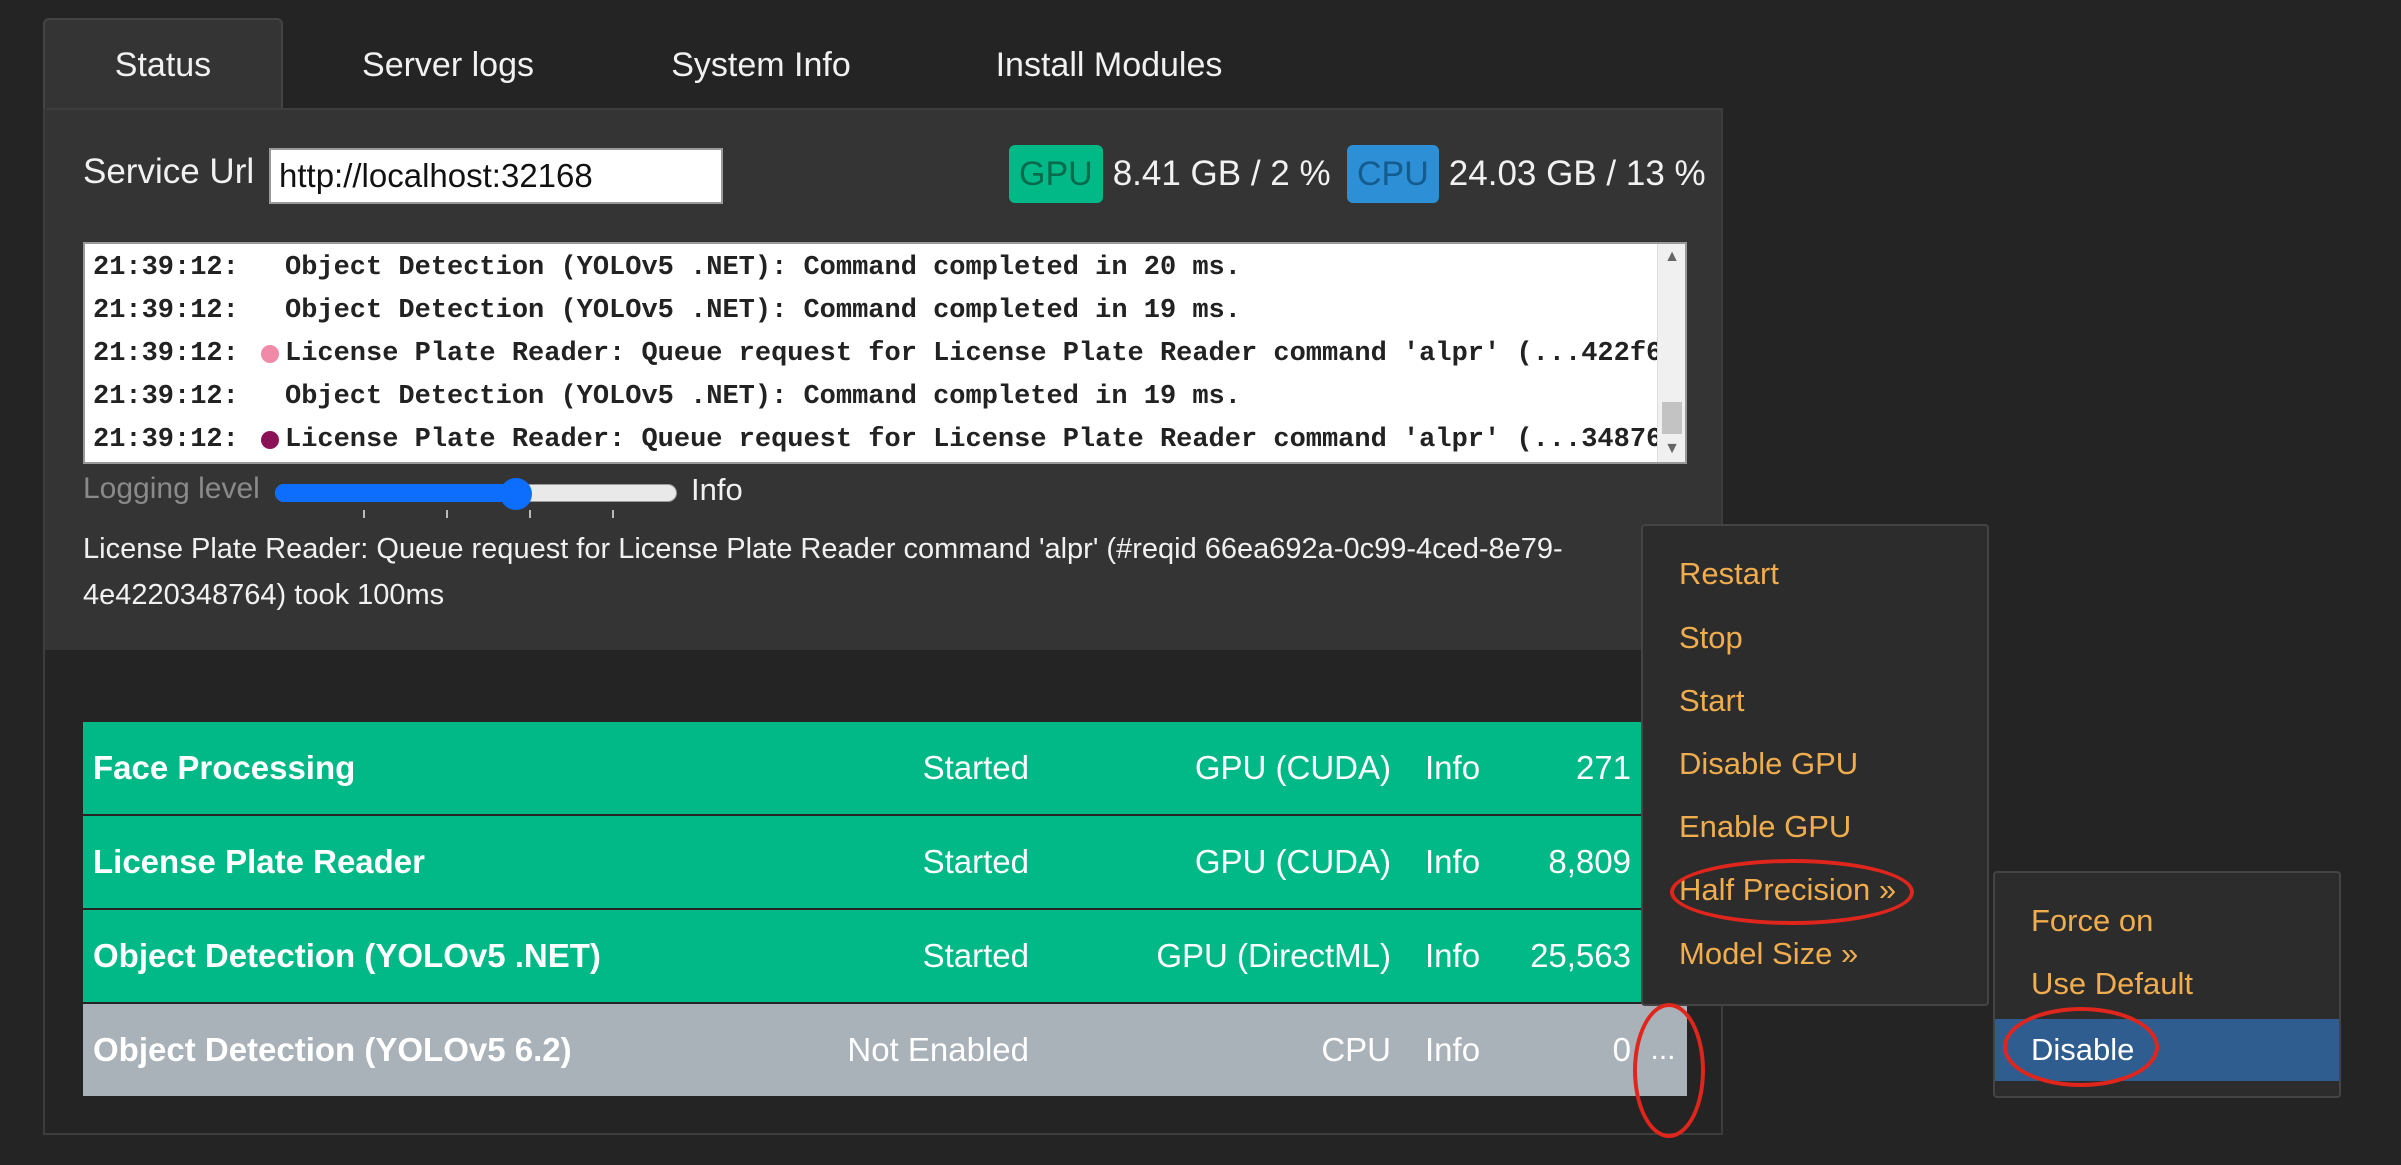 The height and width of the screenshot is (1165, 2401). I want to click on cpu-usage-value: 24.03 GB / 13 %, so click(1577, 173).